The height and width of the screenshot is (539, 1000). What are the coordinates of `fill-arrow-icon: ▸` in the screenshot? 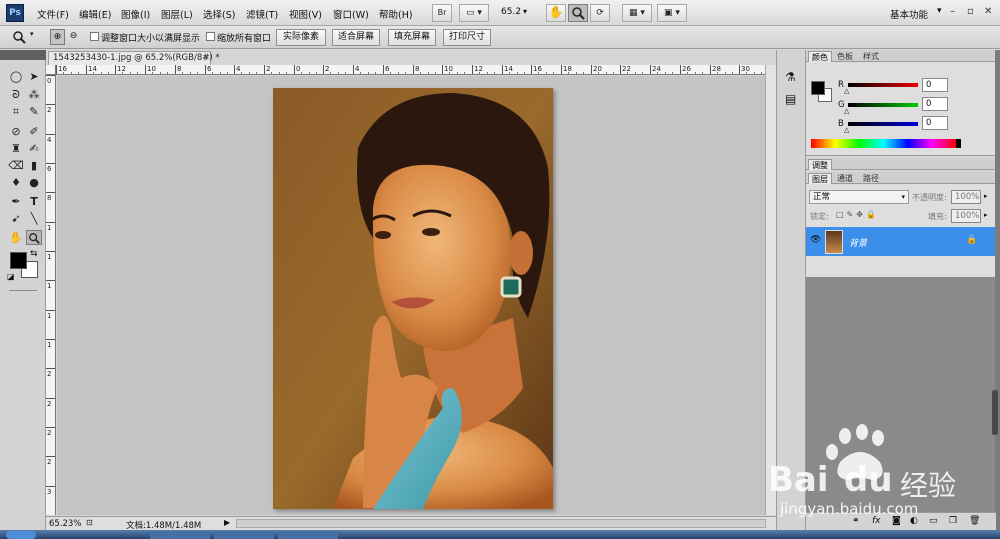 It's located at (986, 215).